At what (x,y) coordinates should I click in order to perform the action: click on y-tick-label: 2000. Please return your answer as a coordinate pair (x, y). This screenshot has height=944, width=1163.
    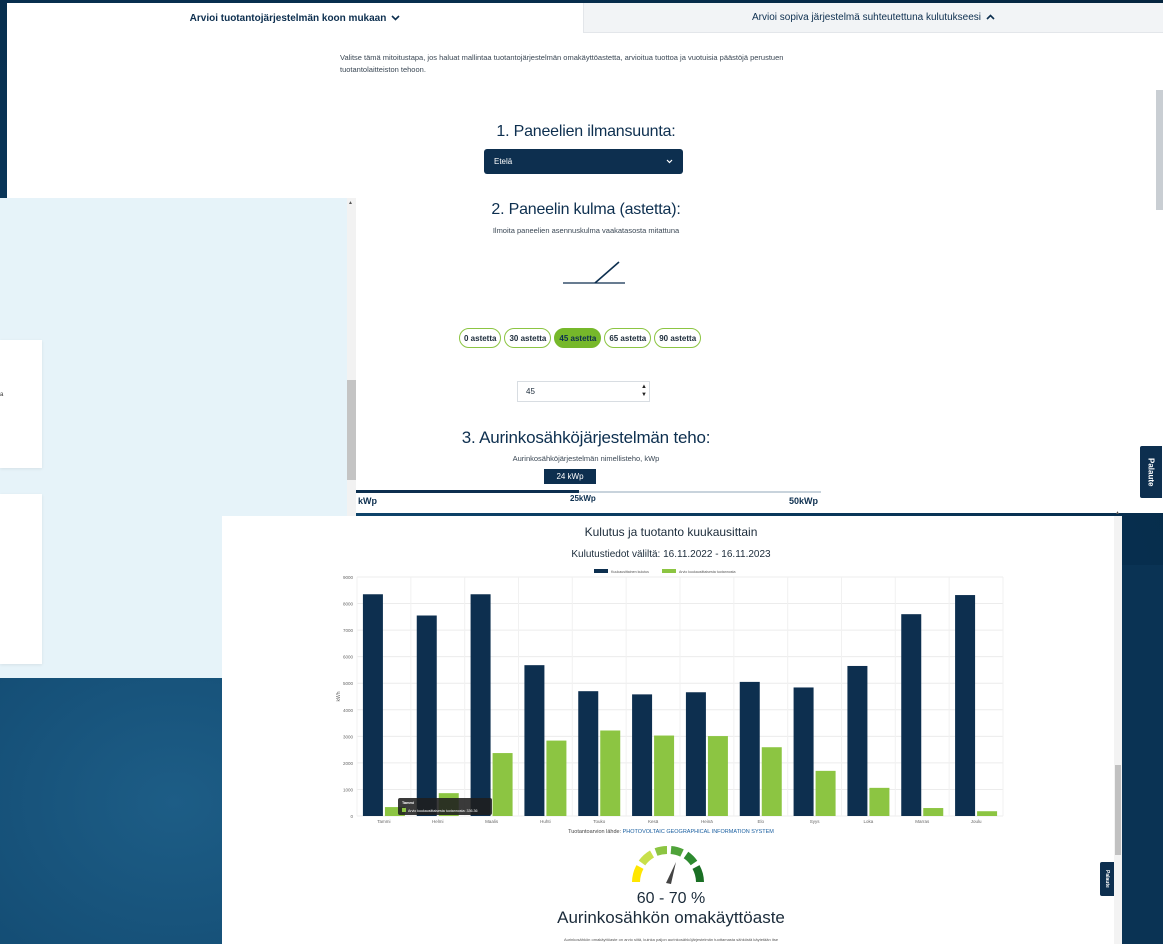
    Looking at the image, I should click on (348, 763).